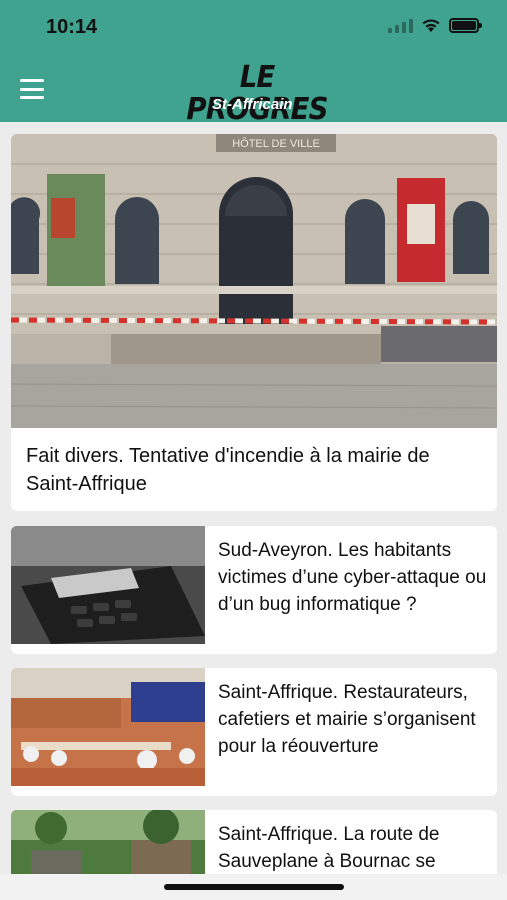  Describe the element at coordinates (253, 28) in the screenshot. I see `status-bar: 10:14` at that location.